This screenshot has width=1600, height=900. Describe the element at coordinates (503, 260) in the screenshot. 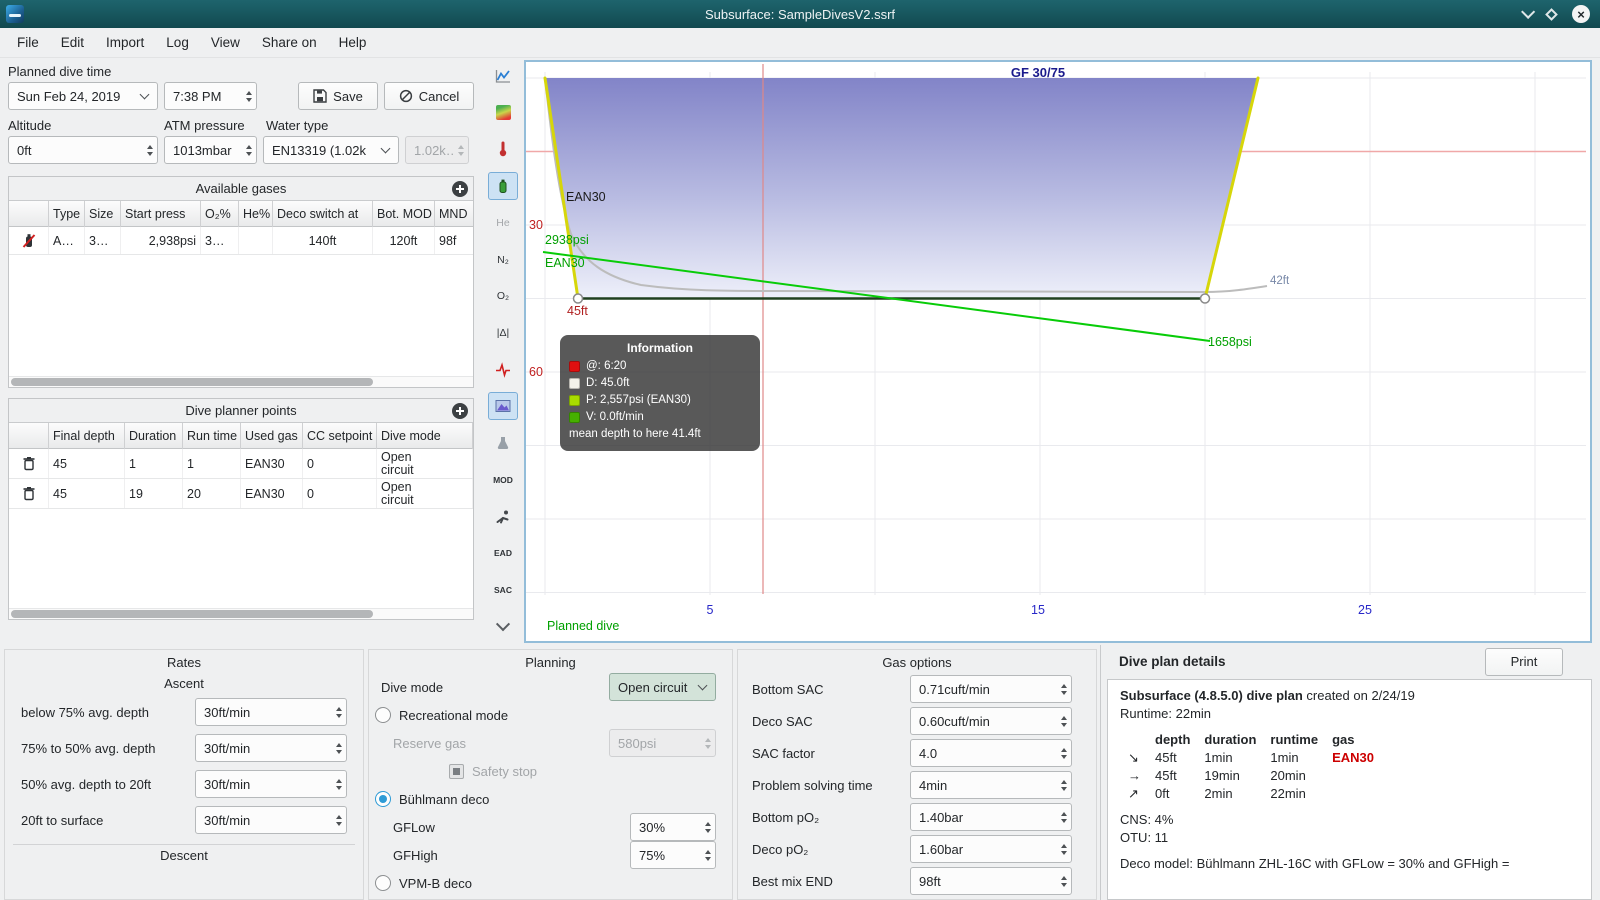

I see `pn-nitrogen-button: N₂` at that location.